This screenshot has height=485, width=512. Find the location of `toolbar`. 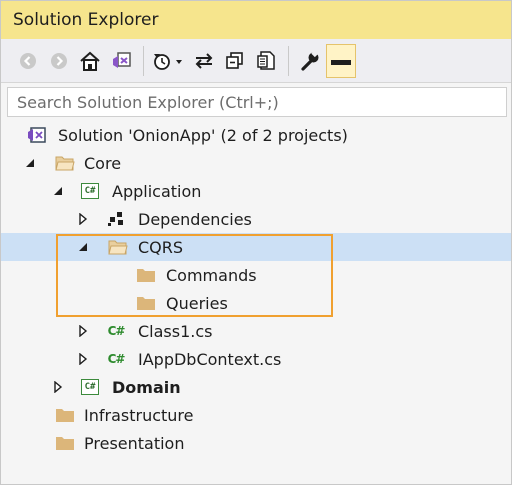

toolbar is located at coordinates (256, 61).